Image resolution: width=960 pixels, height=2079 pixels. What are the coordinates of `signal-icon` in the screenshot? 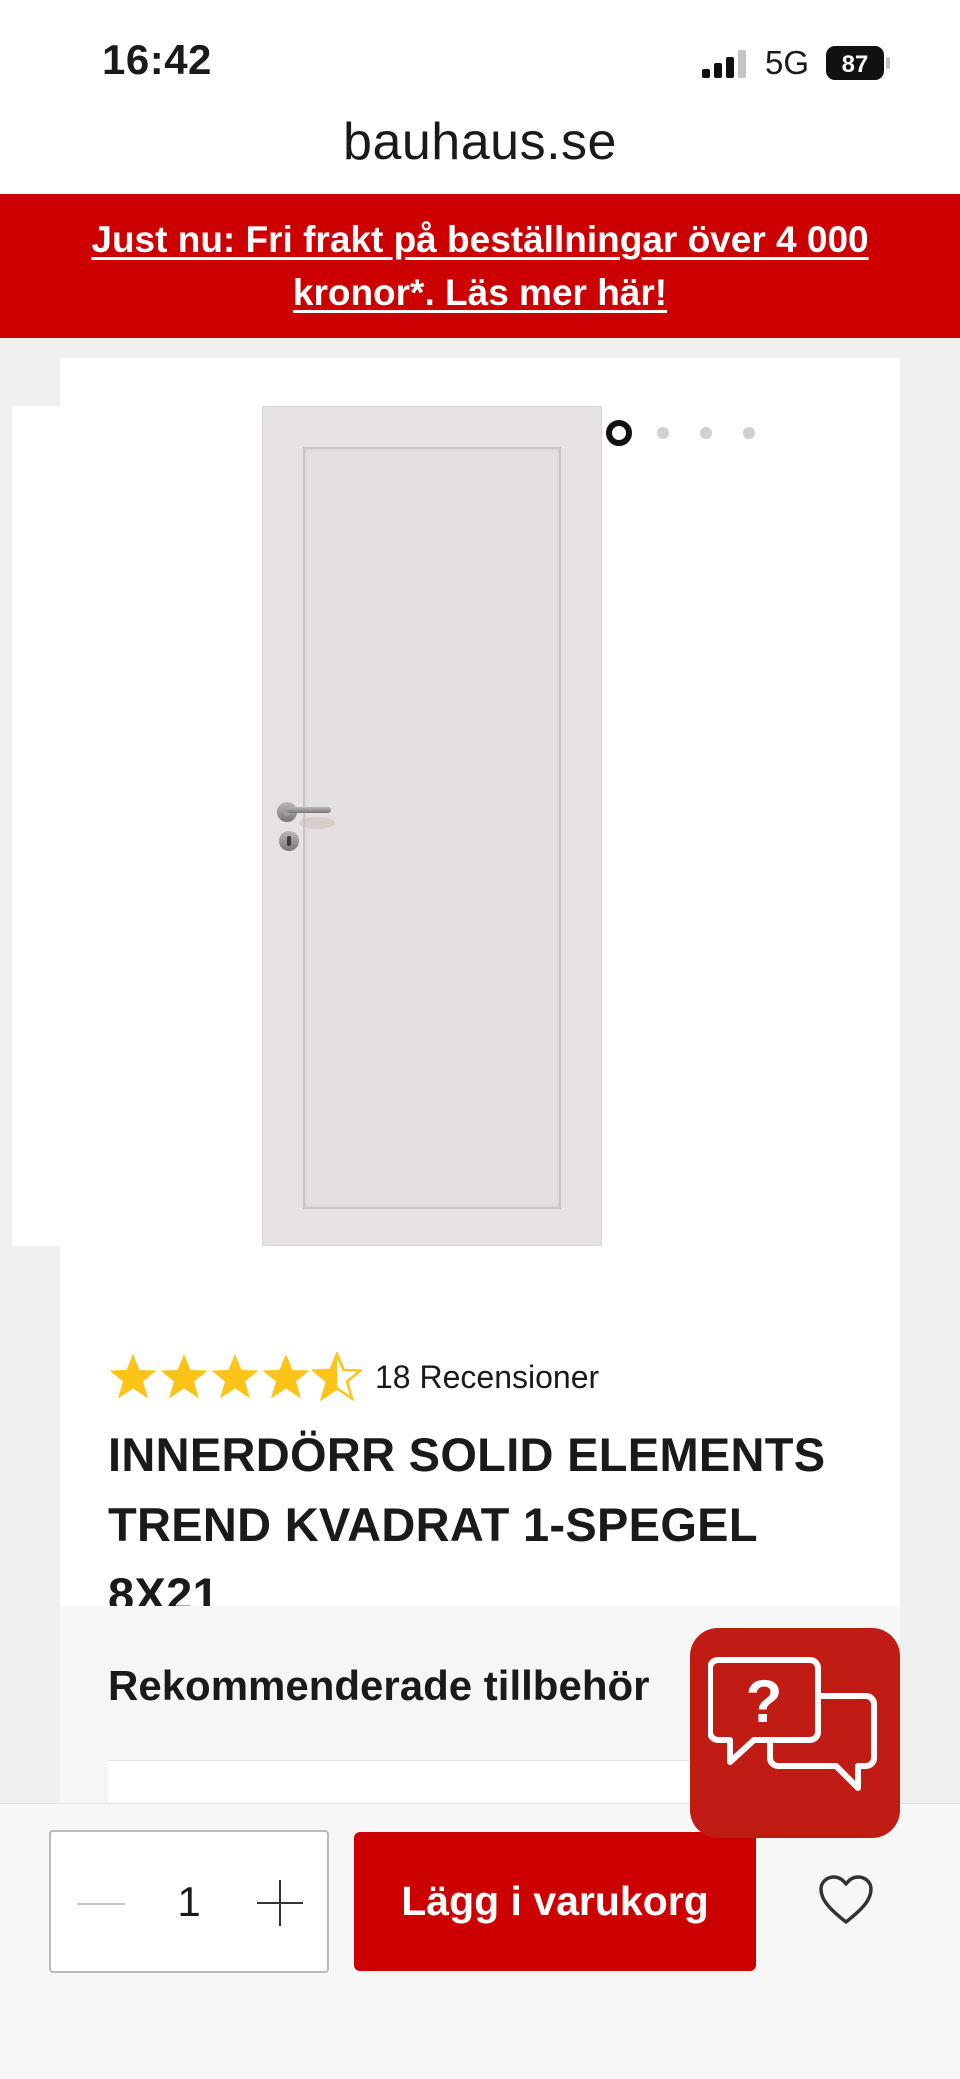 It's located at (724, 64).